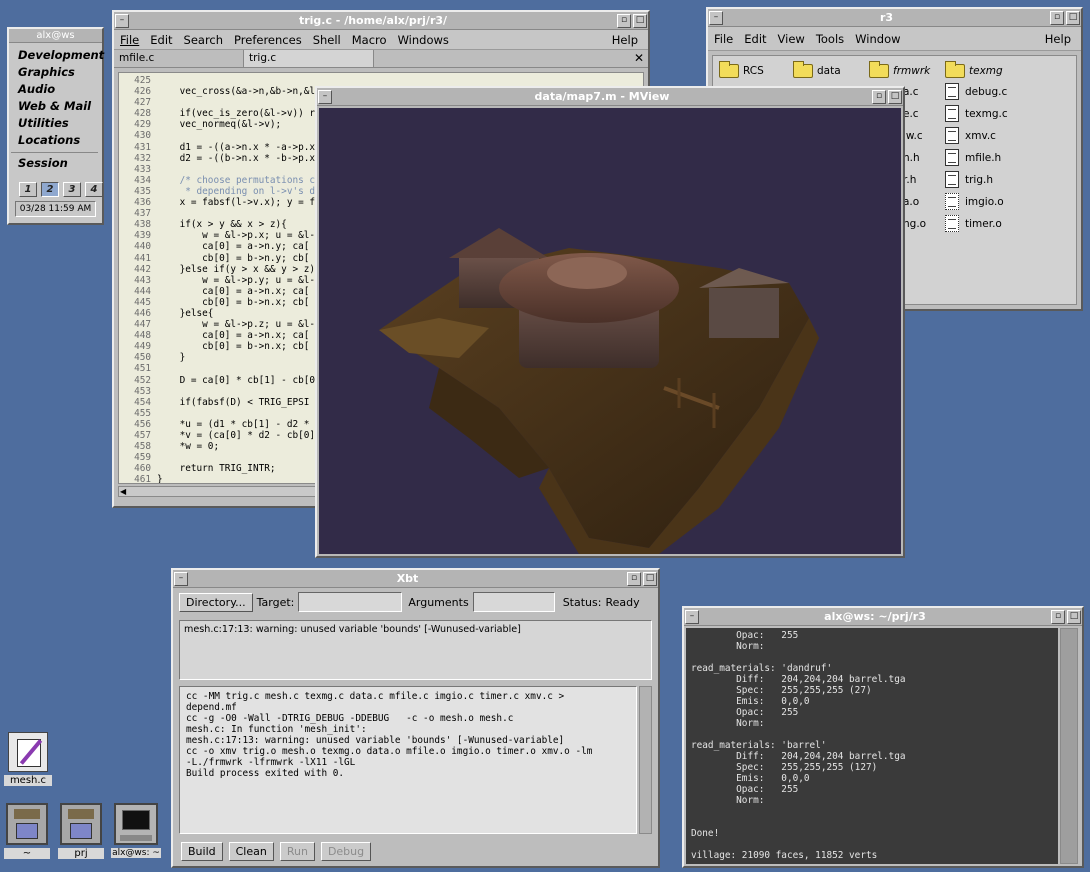 This screenshot has width=1090, height=872. What do you see at coordinates (60, 123) in the screenshot?
I see `toolchest-item-utilities: Utilities` at bounding box center [60, 123].